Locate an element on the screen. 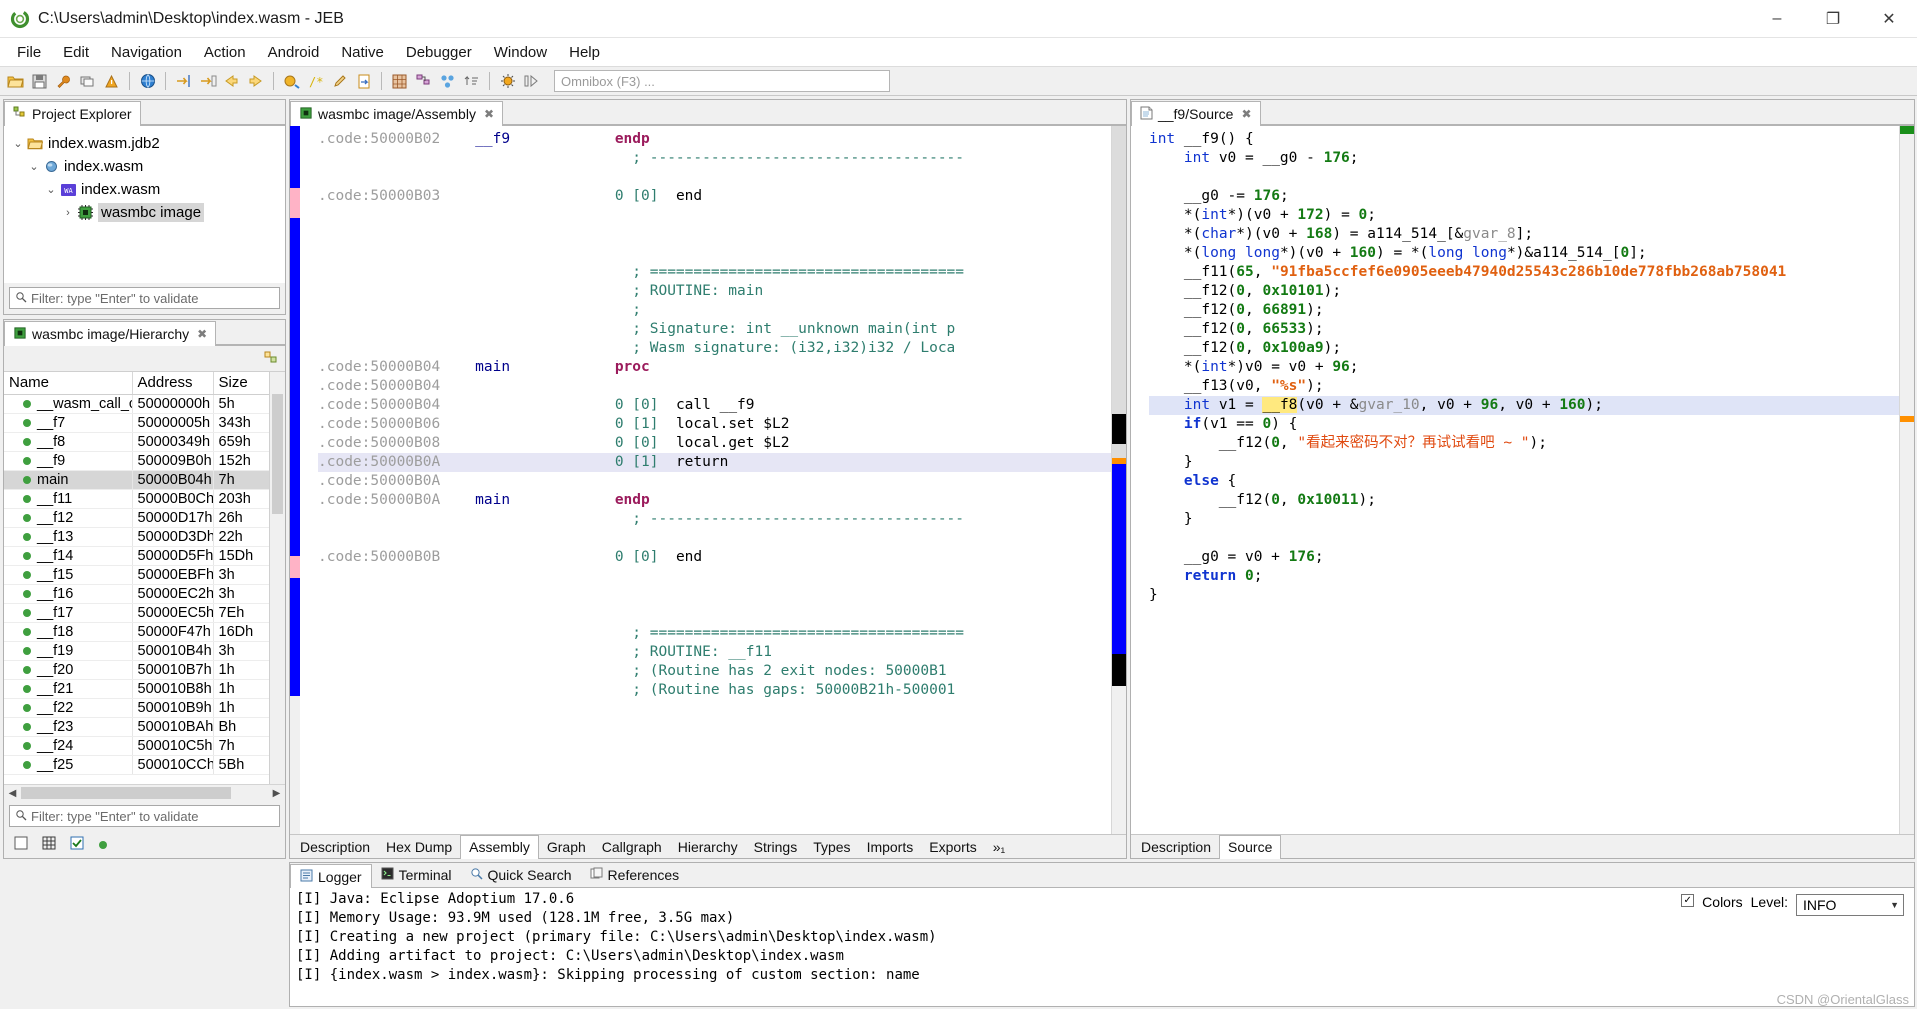 Image resolution: width=1917 pixels, height=1009 pixels. table-row-selected: main 50000B04h 7h is located at coordinates (137, 480).